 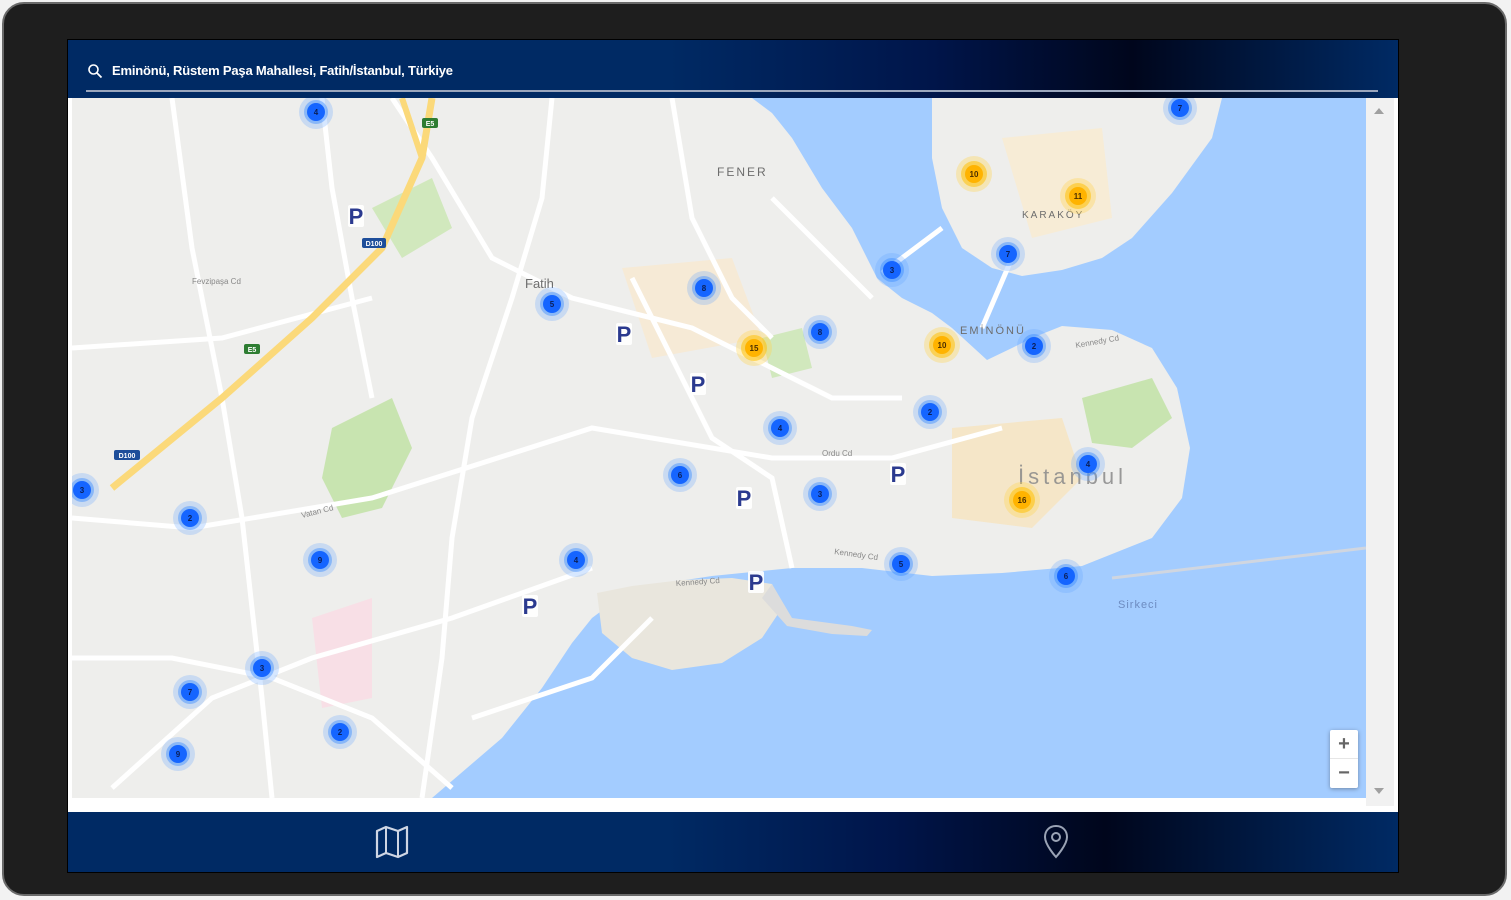 I want to click on search-icon, so click(x=95, y=71).